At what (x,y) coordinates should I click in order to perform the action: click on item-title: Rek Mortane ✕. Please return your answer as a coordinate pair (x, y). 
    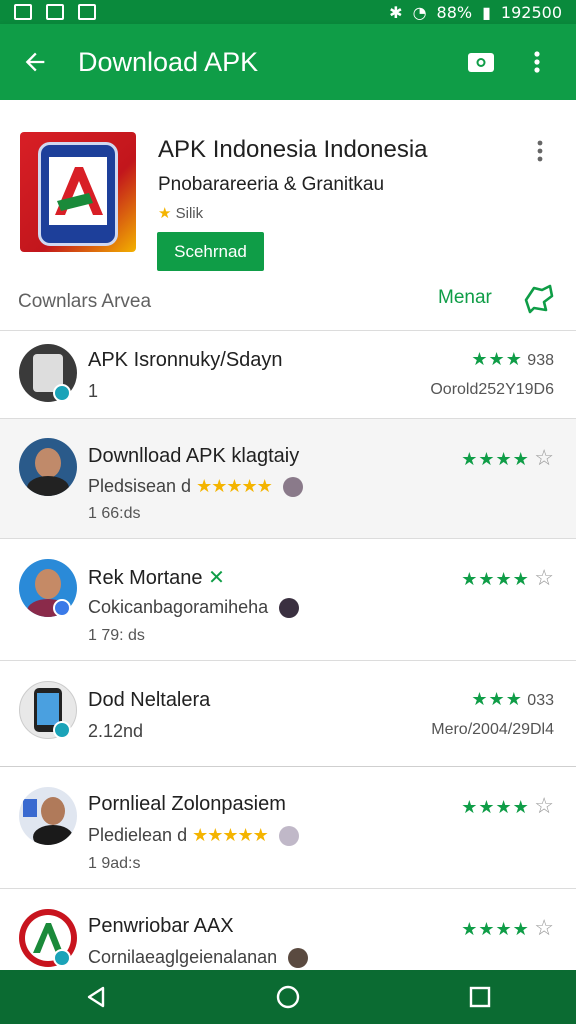
    Looking at the image, I should click on (156, 578).